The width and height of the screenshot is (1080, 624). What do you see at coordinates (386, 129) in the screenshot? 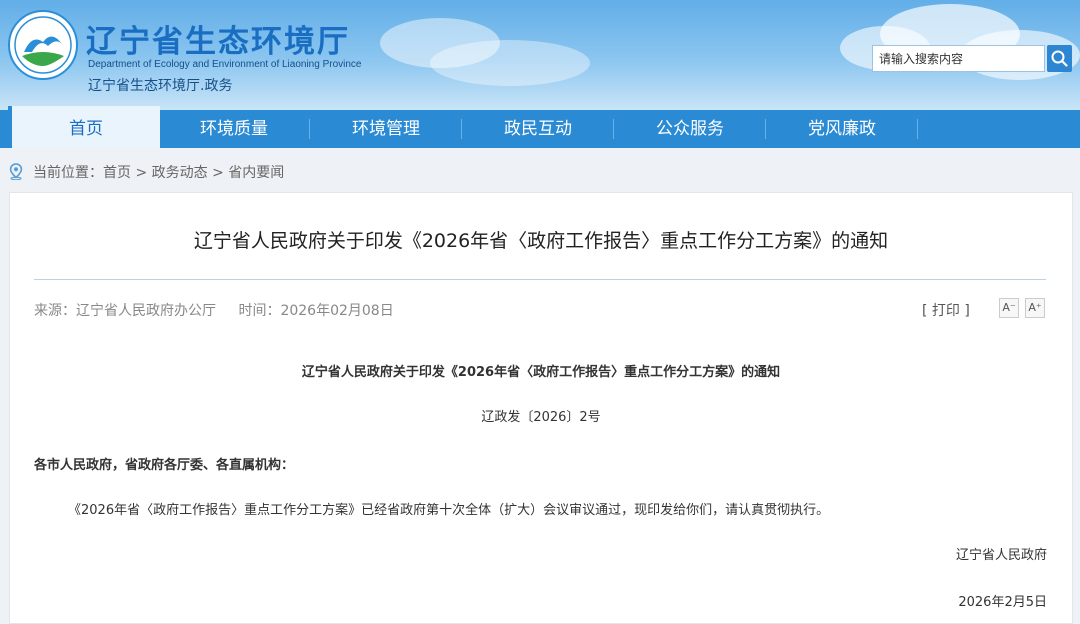
I see `nav-item-environment-management: 环境管理` at bounding box center [386, 129].